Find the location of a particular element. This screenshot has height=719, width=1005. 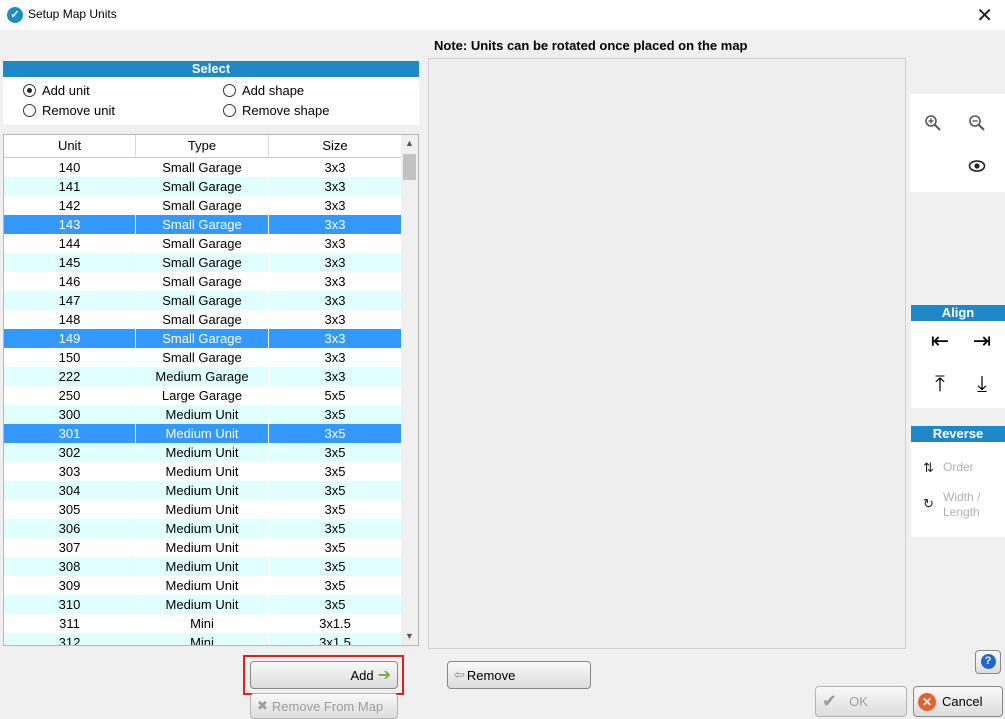

remove-from-map-label: Remove From Map is located at coordinates (327, 706).